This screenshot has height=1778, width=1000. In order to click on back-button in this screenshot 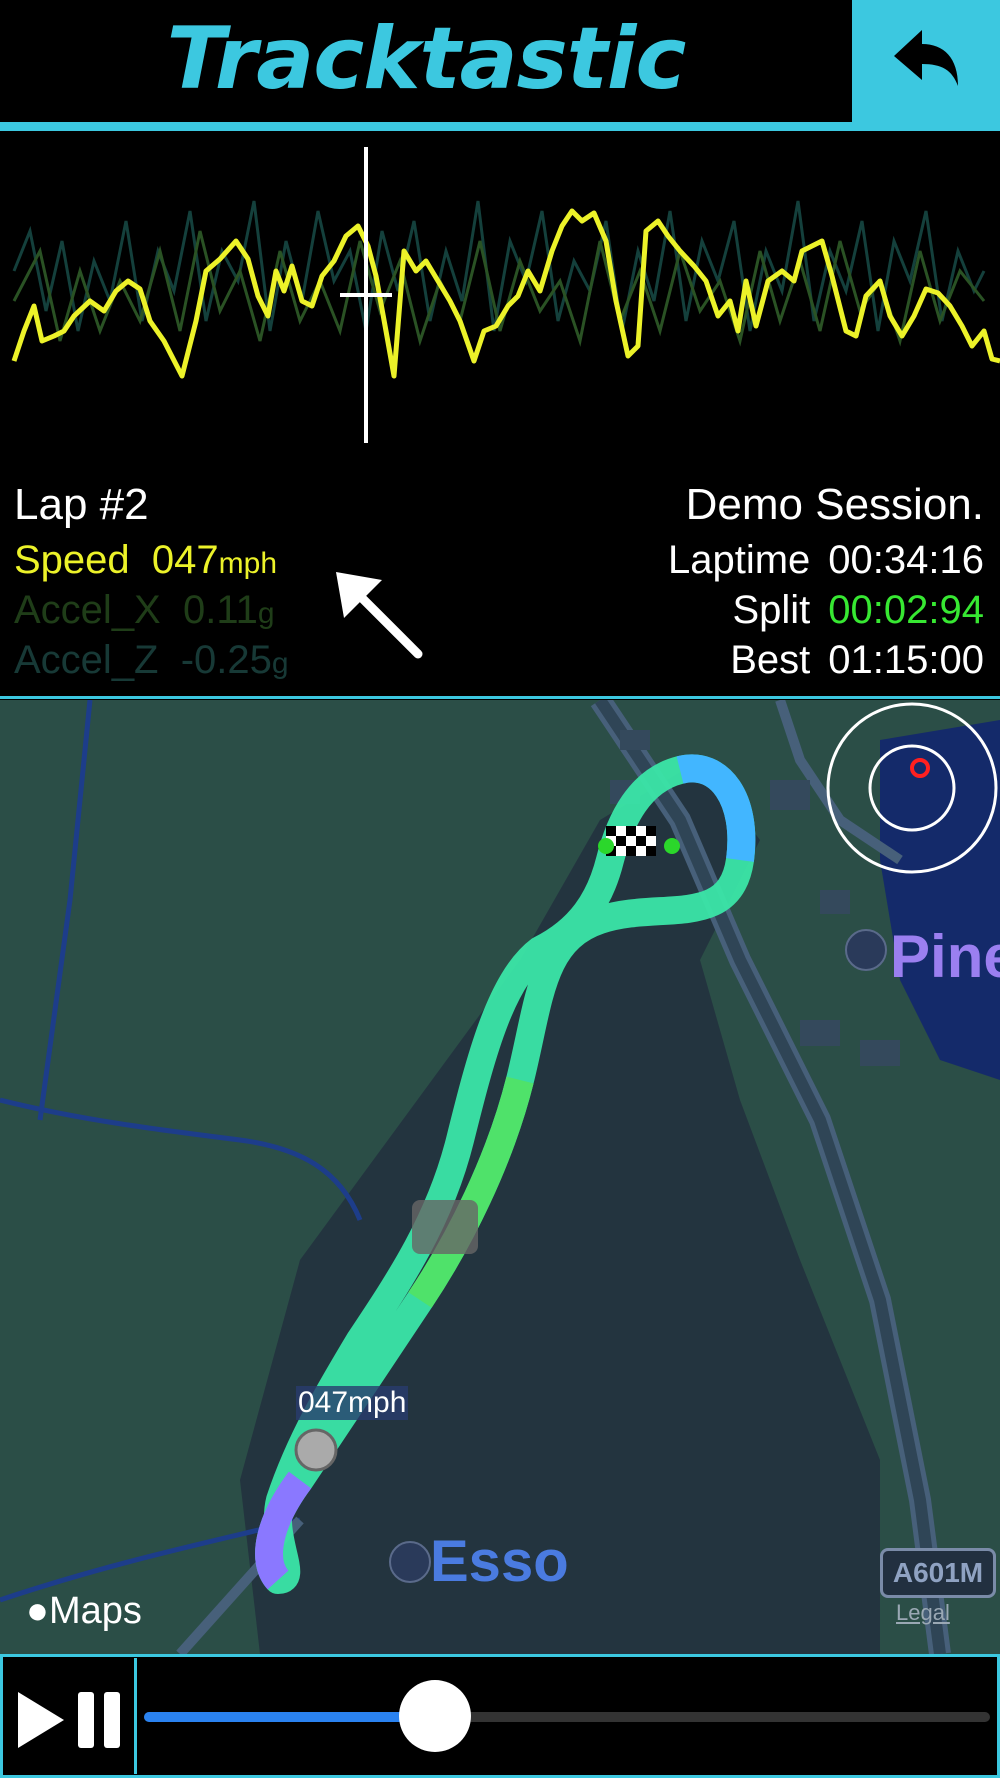, I will do `click(926, 62)`.